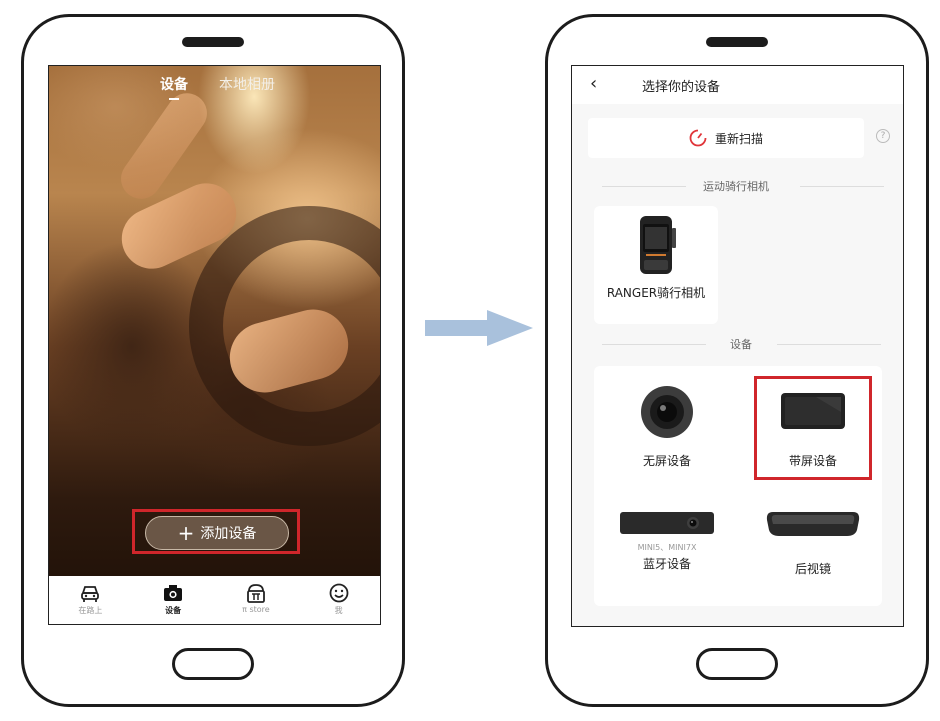  Describe the element at coordinates (658, 245) in the screenshot. I see `ranger-camera-icon` at that location.